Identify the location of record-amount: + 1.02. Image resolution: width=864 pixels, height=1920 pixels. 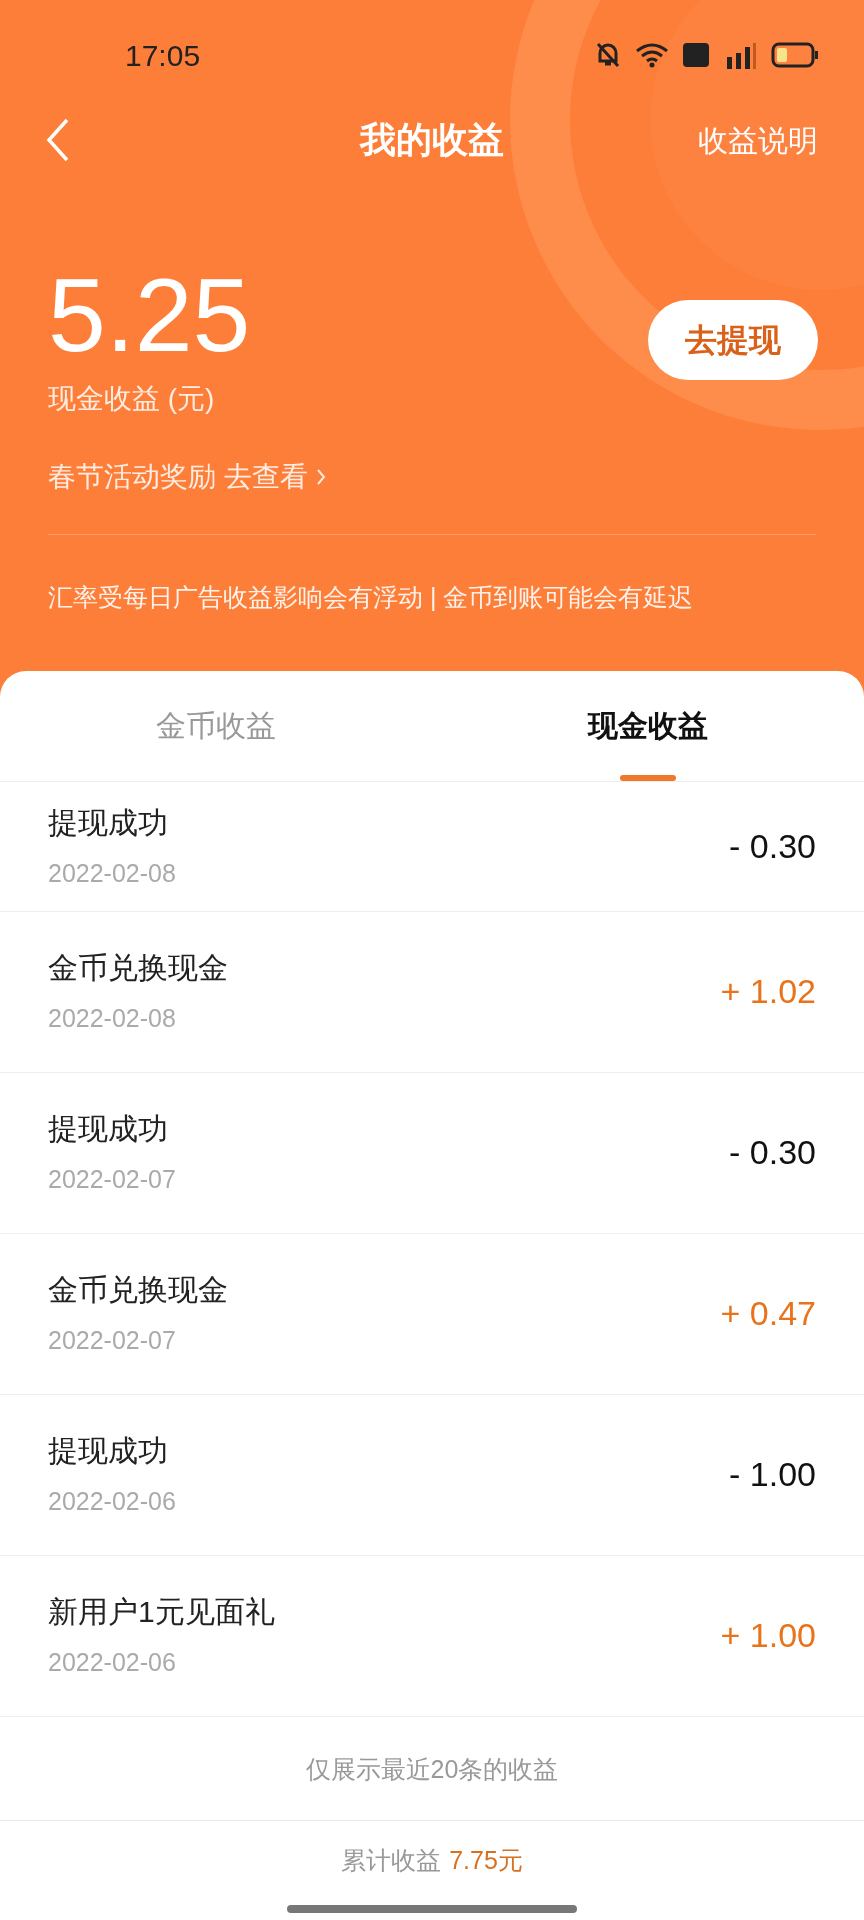
(768, 991).